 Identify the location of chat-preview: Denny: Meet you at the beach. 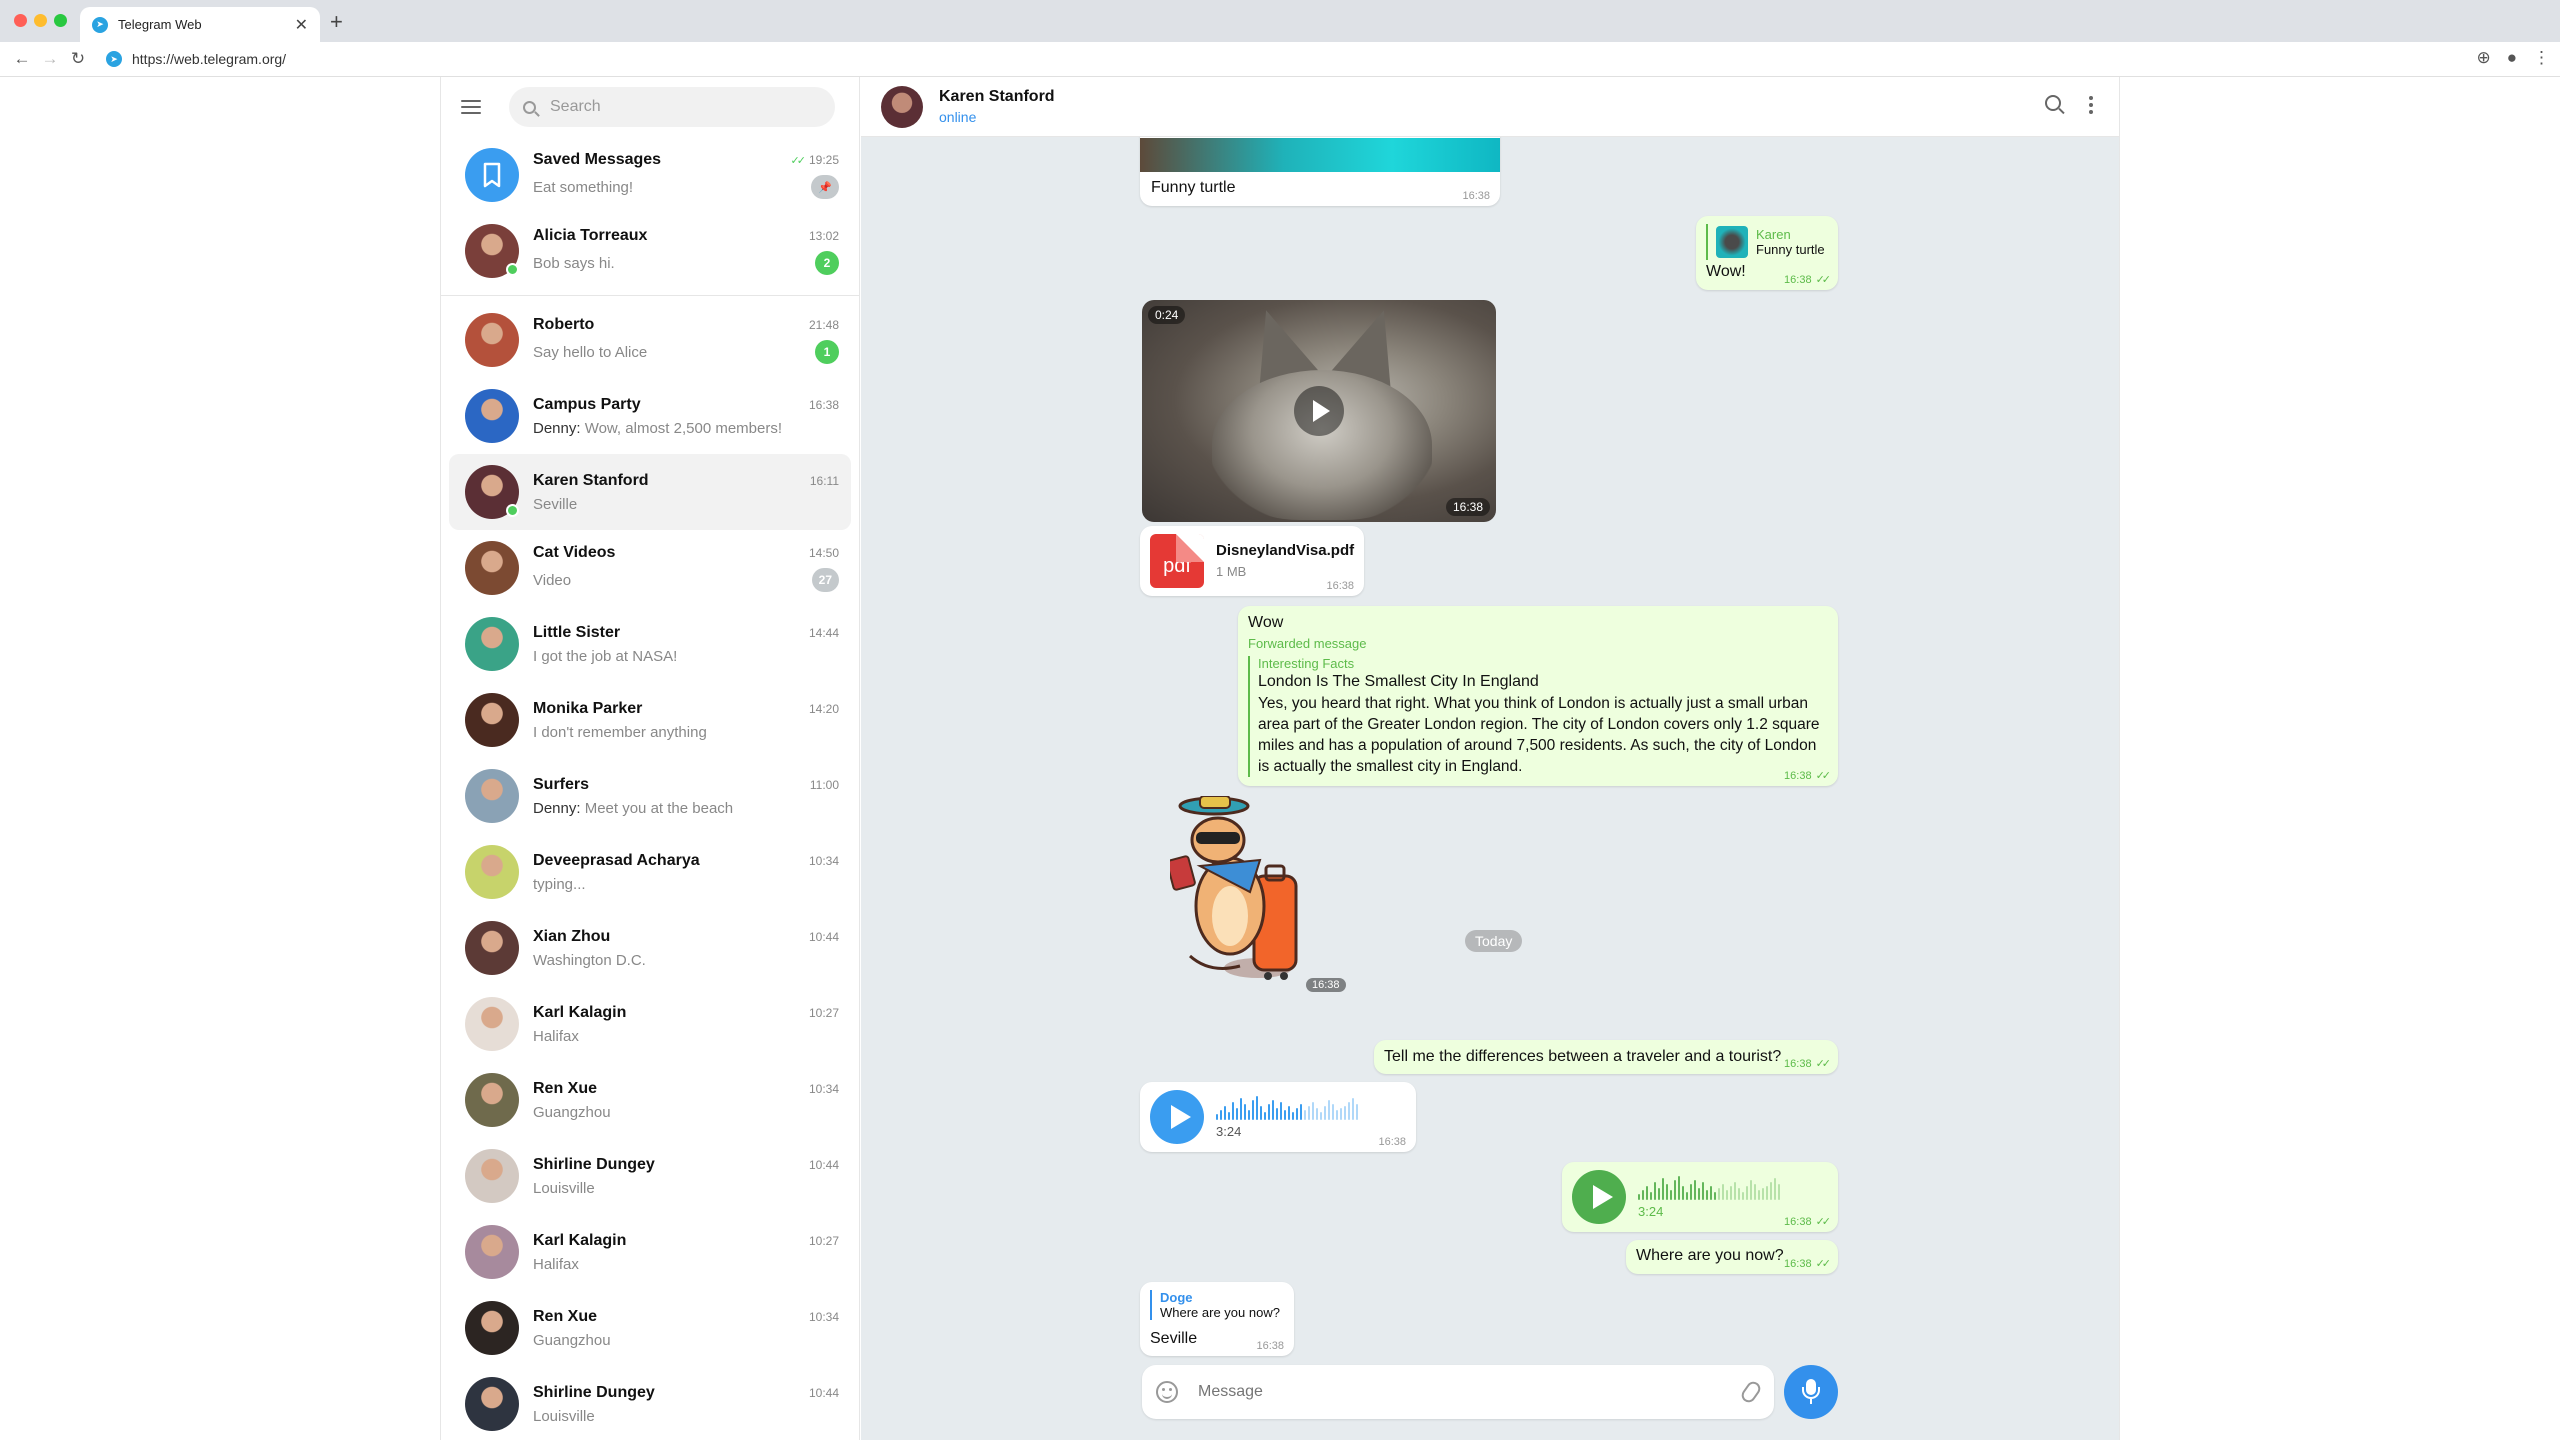
(633, 808).